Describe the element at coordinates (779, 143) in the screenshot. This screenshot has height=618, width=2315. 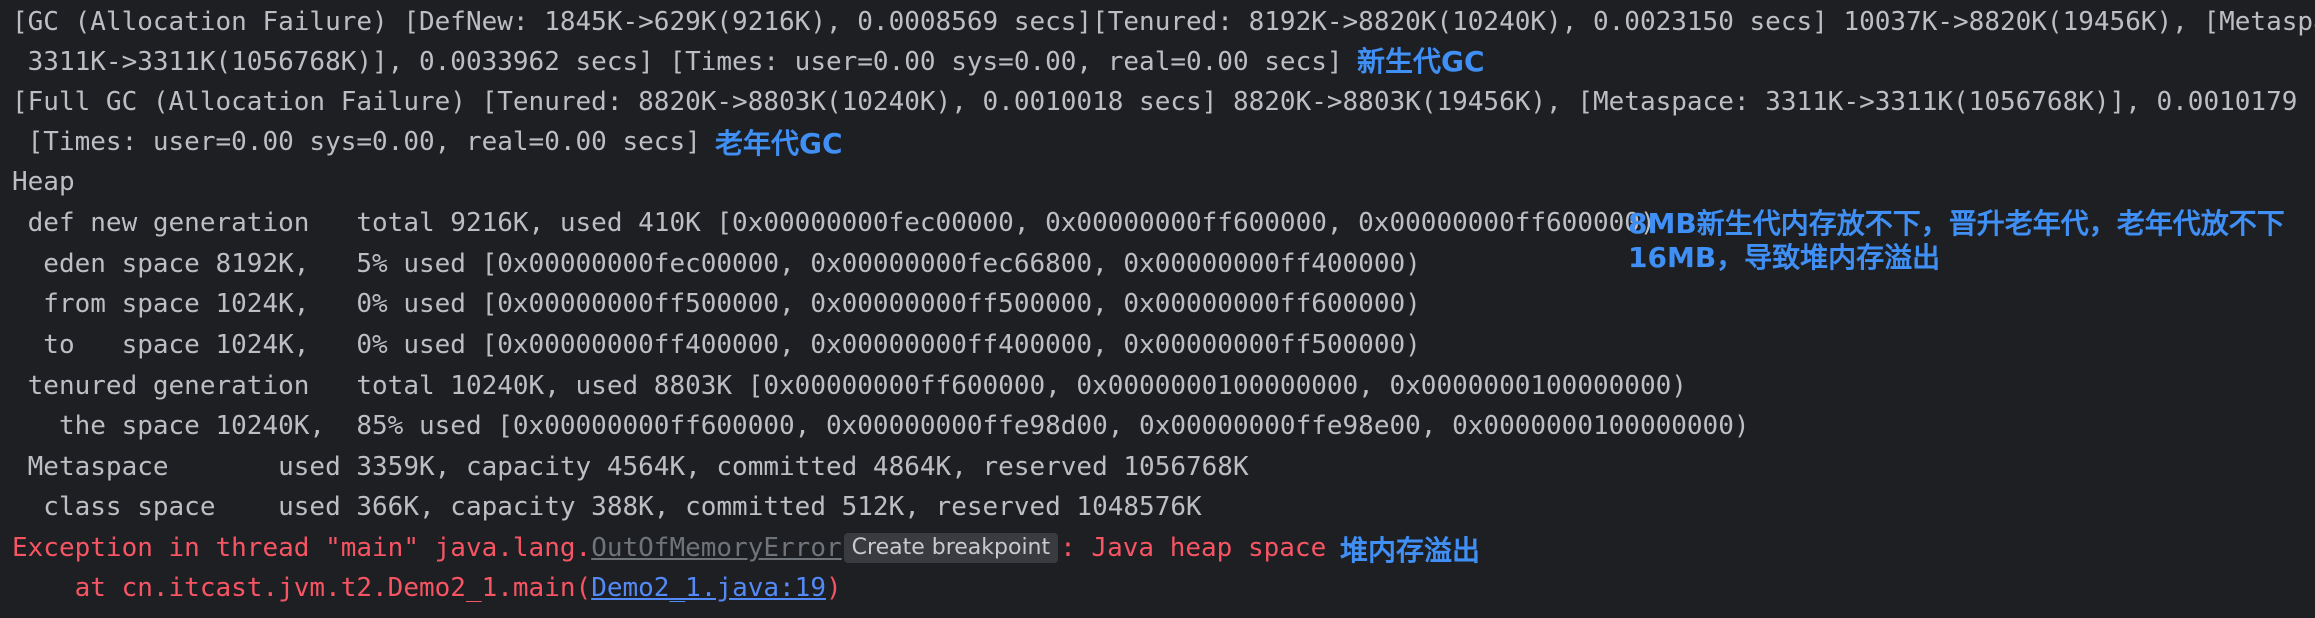
I see `old-gc-note: 老年代GC` at that location.